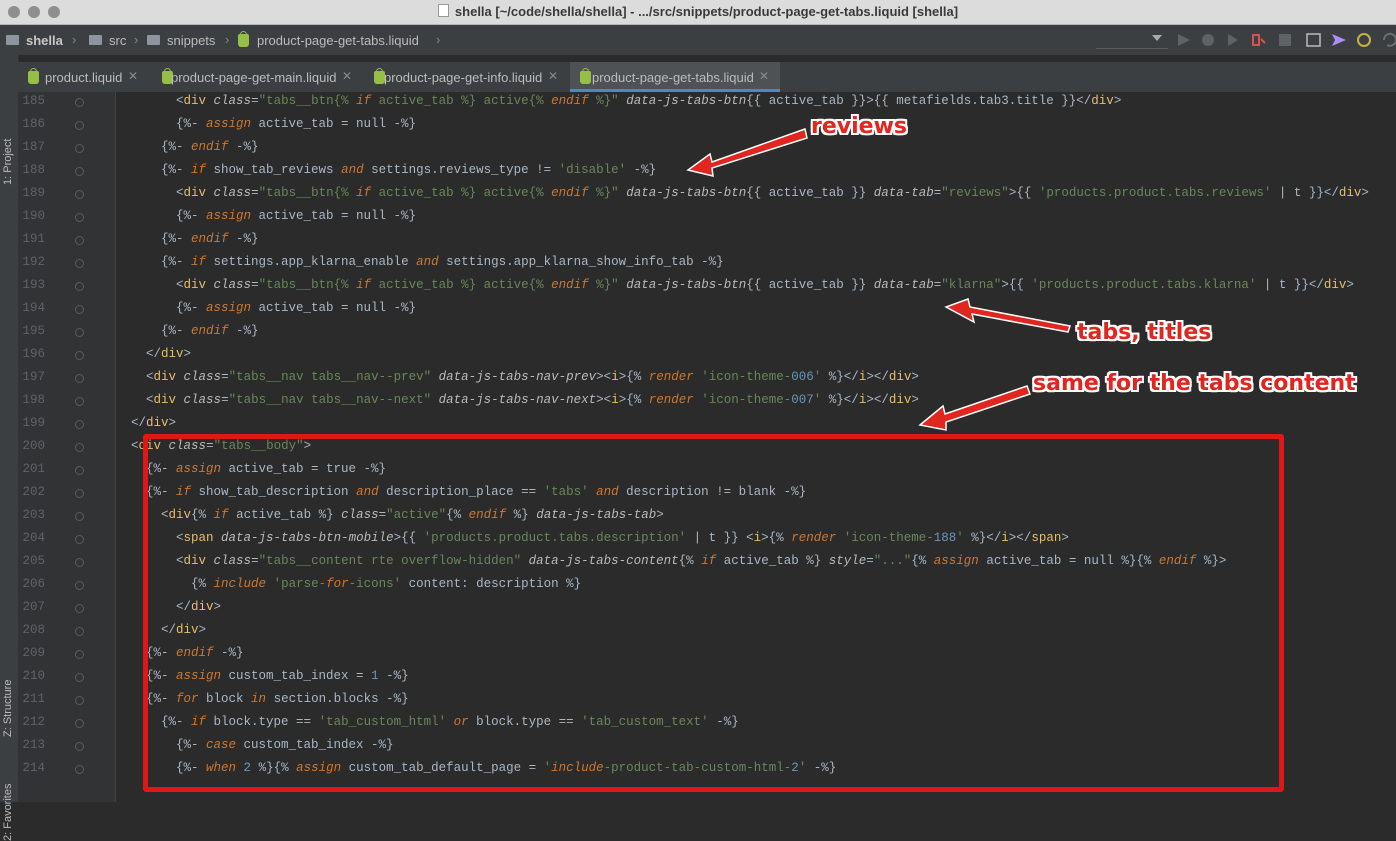  I want to click on arrow-tabs-titles, so click(1007, 315).